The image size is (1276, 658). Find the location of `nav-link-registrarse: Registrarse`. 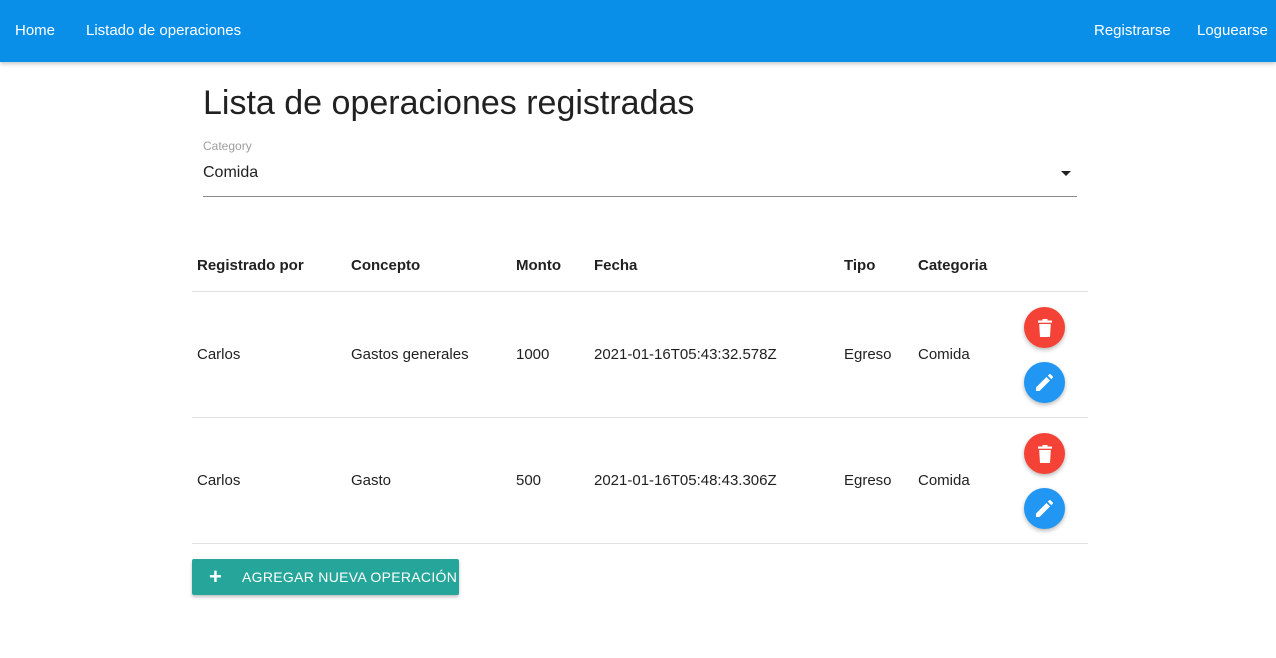

nav-link-registrarse: Registrarse is located at coordinates (1132, 31).